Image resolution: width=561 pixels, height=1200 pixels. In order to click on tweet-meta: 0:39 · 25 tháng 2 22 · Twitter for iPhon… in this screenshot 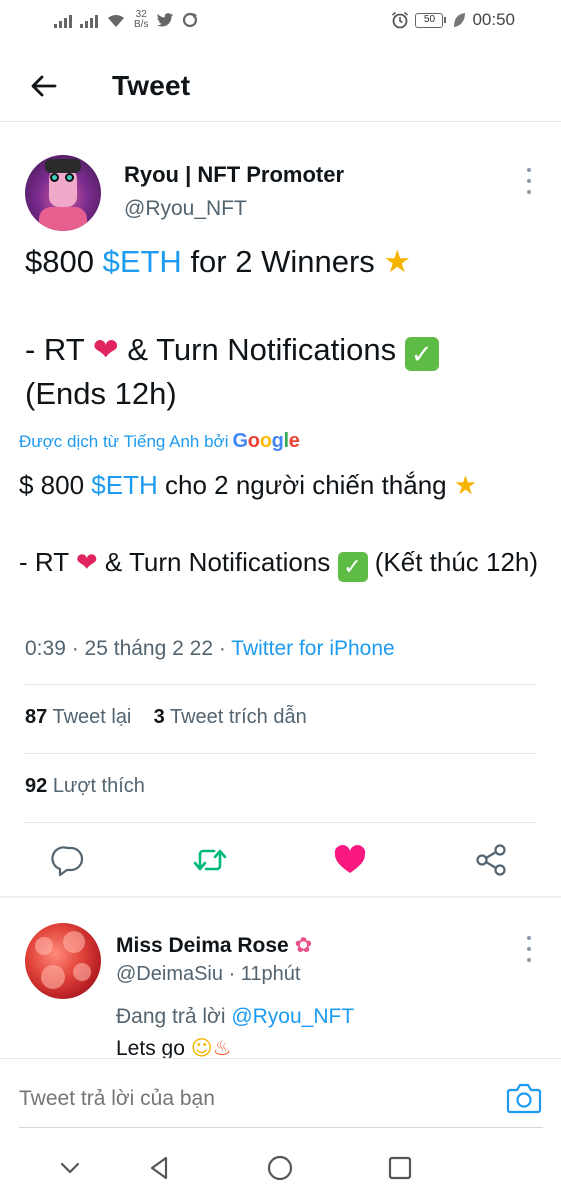, I will do `click(210, 648)`.